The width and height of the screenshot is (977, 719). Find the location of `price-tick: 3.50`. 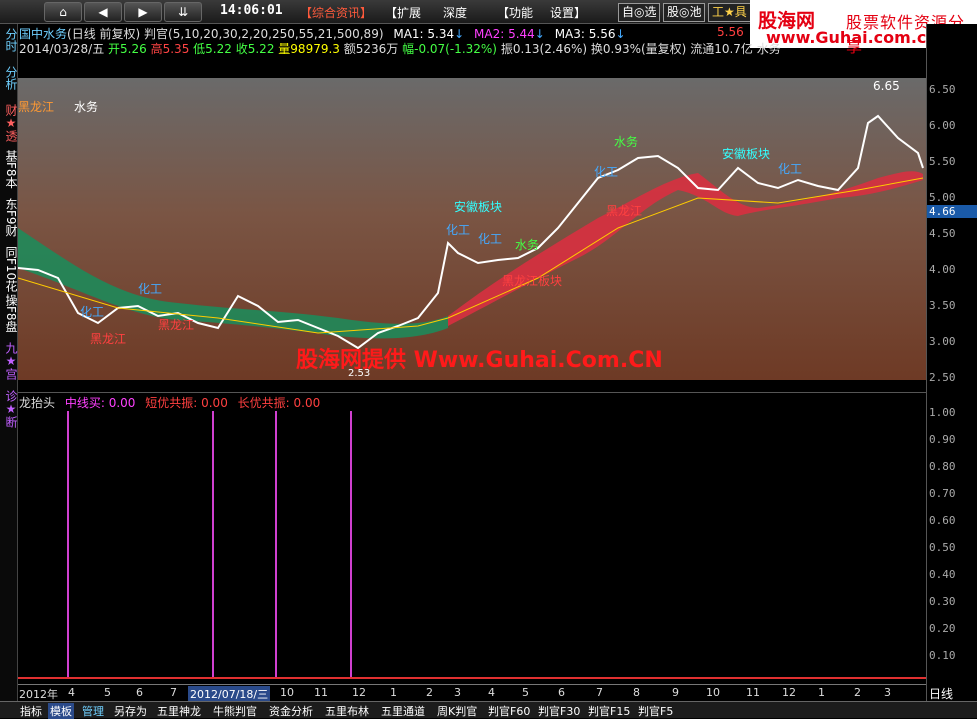

price-tick: 3.50 is located at coordinates (942, 305).